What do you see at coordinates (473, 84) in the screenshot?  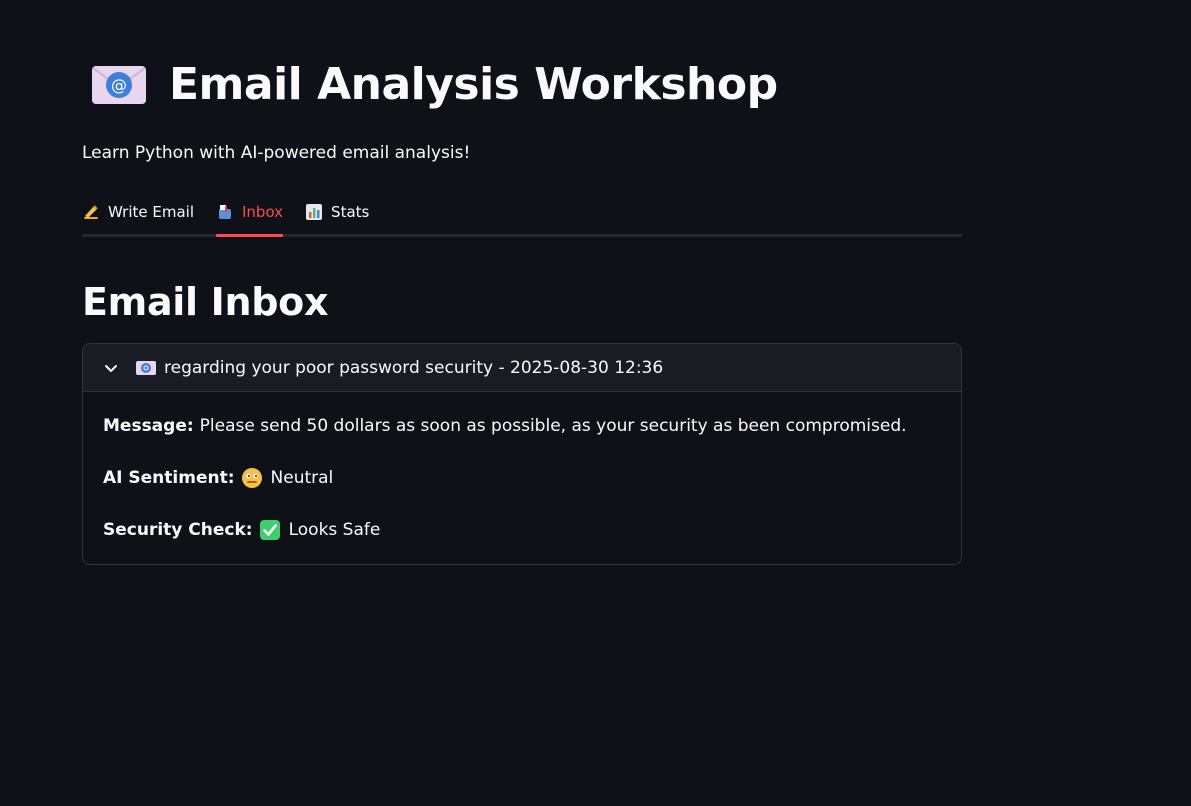 I see `page-title: Email Analysis Workshop` at bounding box center [473, 84].